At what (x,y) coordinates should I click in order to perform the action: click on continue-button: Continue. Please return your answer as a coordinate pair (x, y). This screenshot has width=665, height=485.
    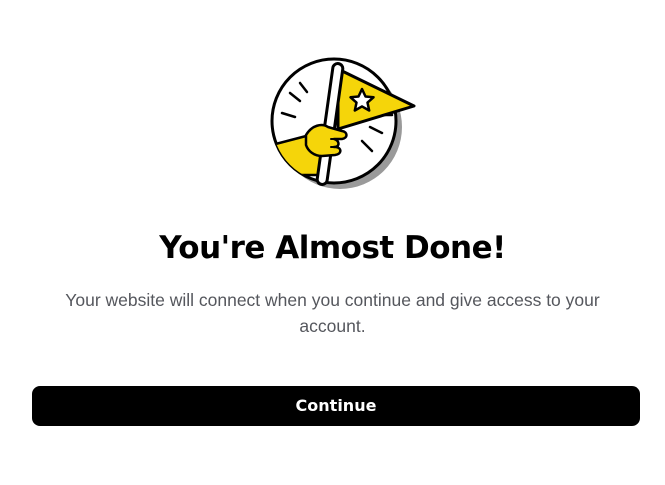
    Looking at the image, I should click on (336, 406).